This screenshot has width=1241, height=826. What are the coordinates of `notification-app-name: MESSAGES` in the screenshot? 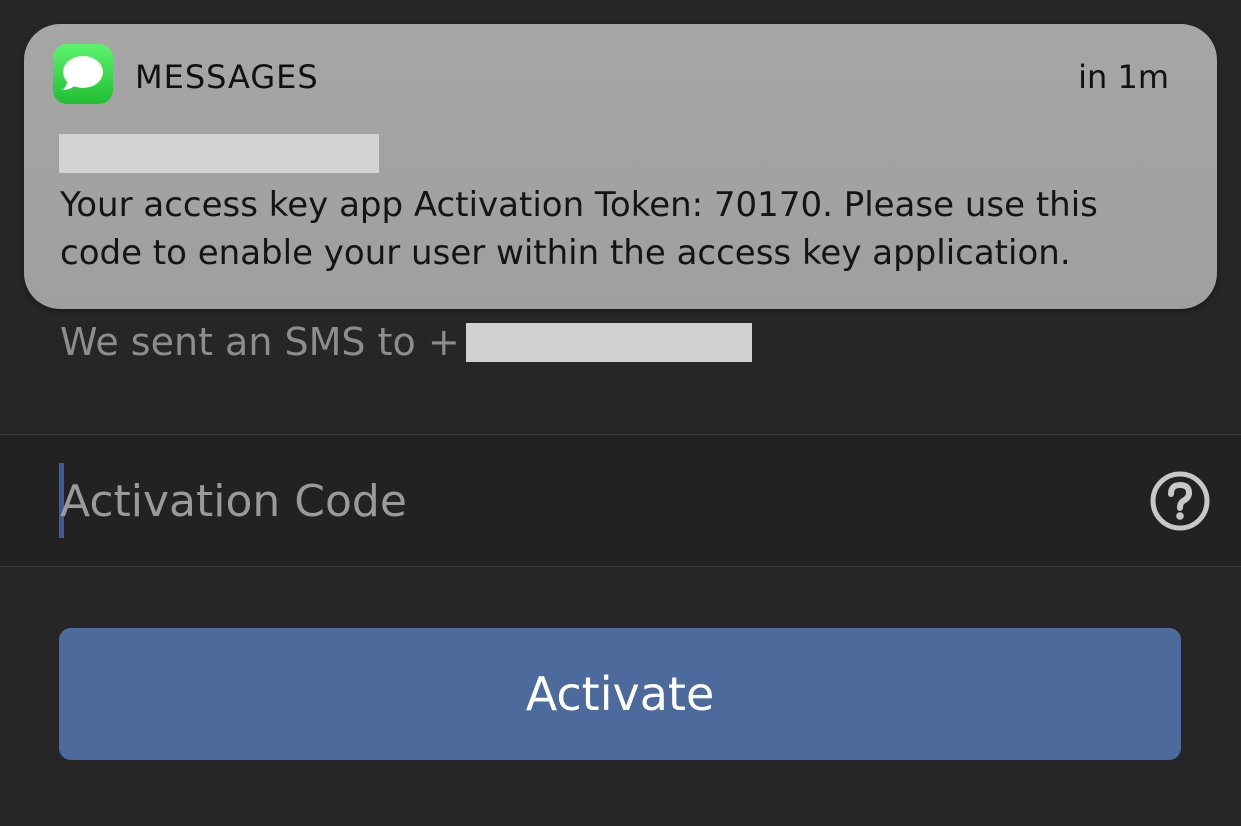 It's located at (227, 77).